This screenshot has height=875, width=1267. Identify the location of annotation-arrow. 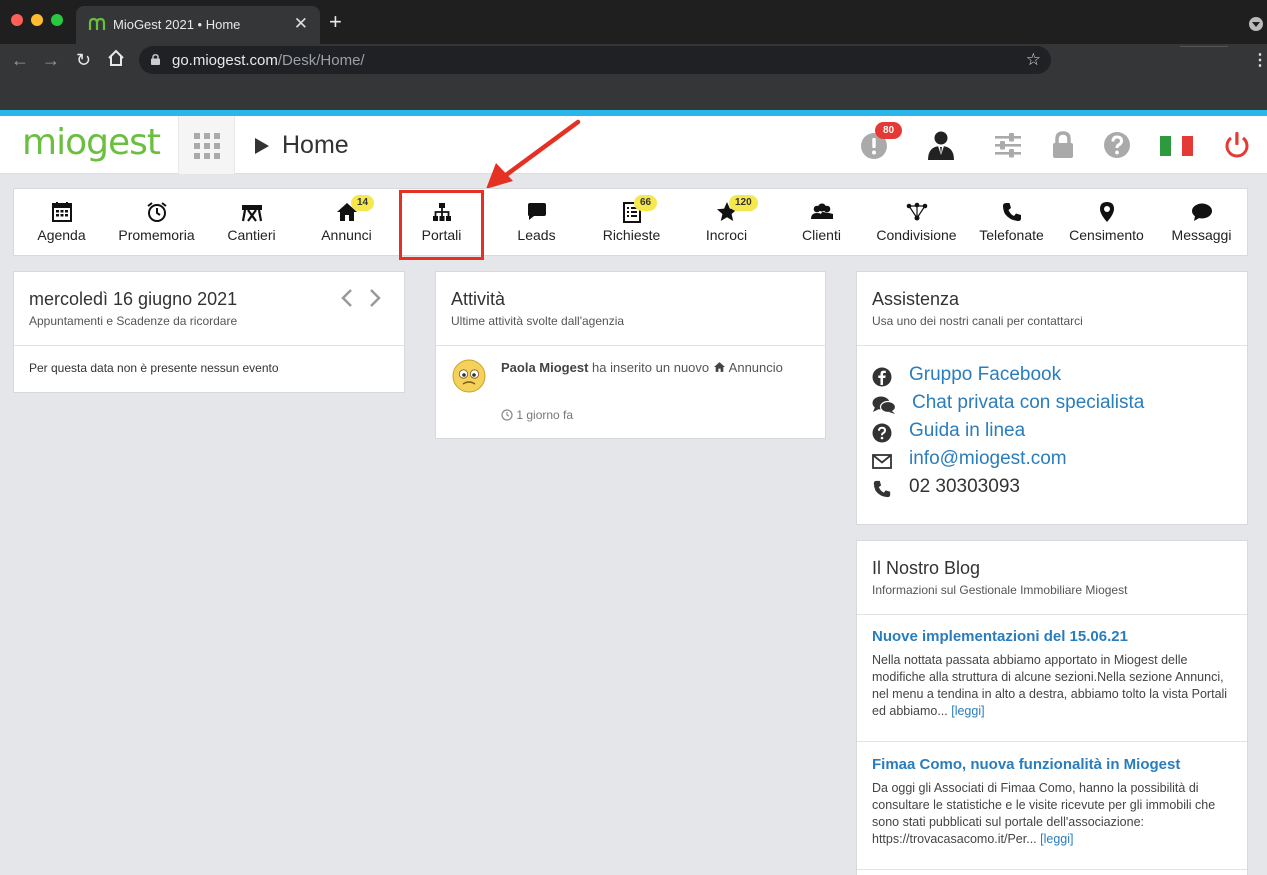
(533, 154).